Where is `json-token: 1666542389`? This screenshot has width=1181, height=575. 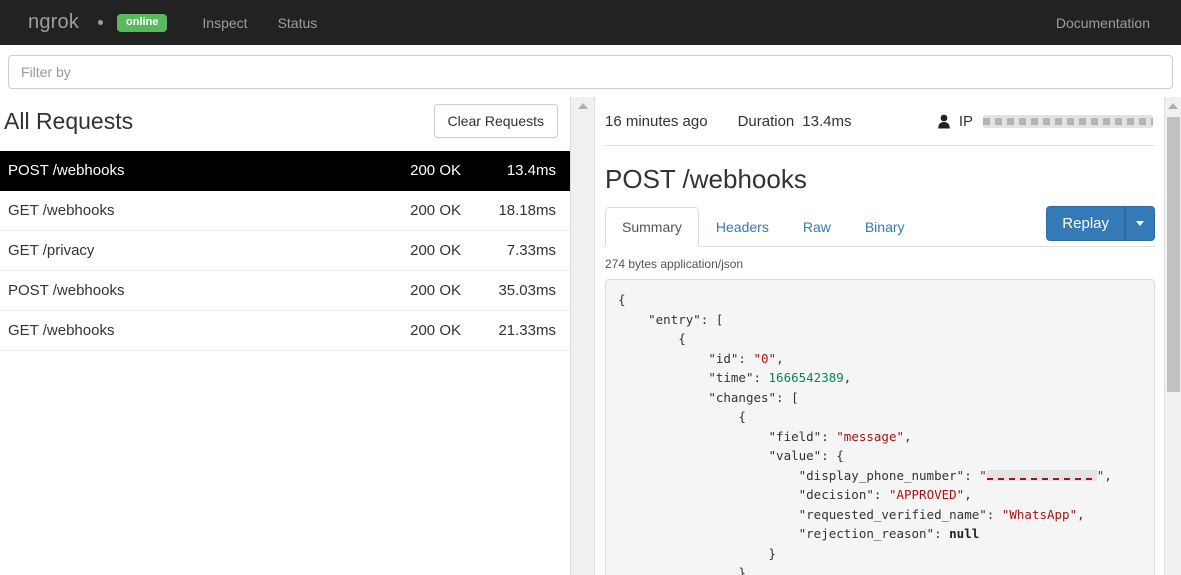 json-token: 1666542389 is located at coordinates (806, 377).